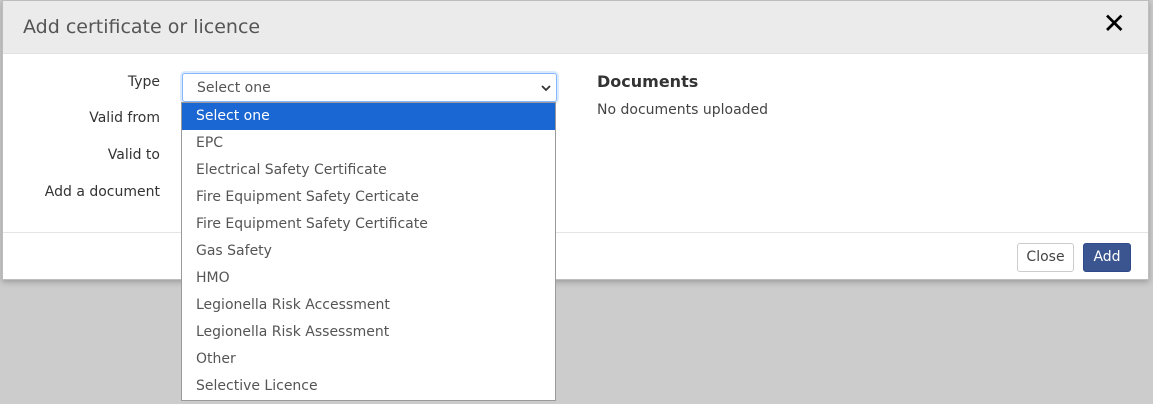  Describe the element at coordinates (124, 118) in the screenshot. I see `valid-from-label: Valid from` at that location.